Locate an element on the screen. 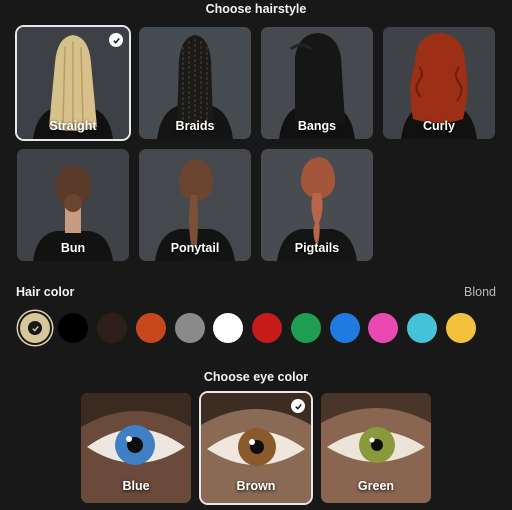 This screenshot has height=510, width=512. swatch-gray is located at coordinates (190, 328).